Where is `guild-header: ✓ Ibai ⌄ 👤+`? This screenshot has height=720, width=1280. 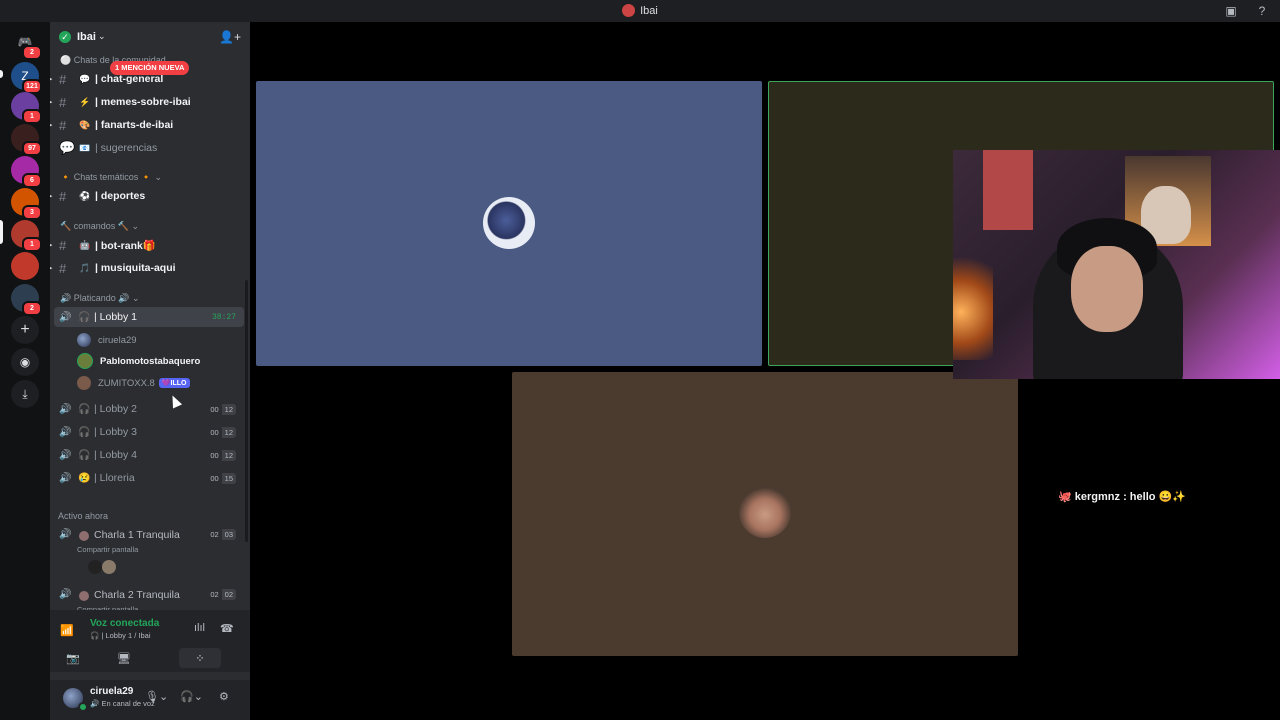 guild-header: ✓ Ibai ⌄ 👤+ is located at coordinates (150, 38).